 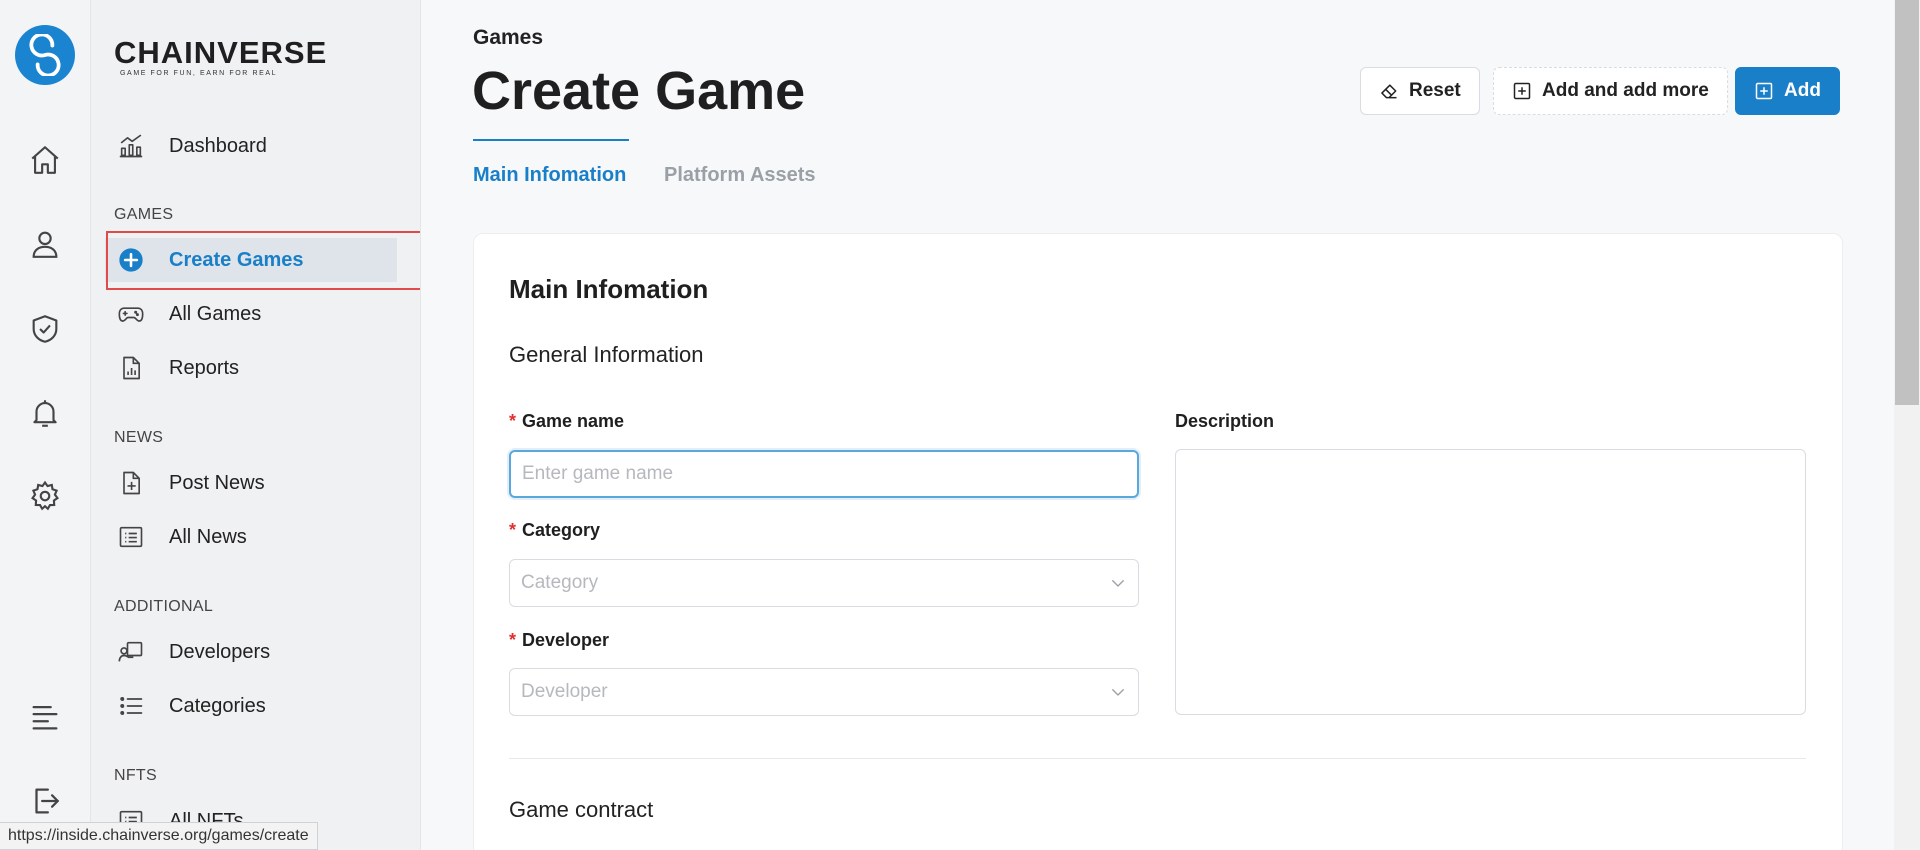 I want to click on sidebar-item-label: Post News, so click(x=217, y=482).